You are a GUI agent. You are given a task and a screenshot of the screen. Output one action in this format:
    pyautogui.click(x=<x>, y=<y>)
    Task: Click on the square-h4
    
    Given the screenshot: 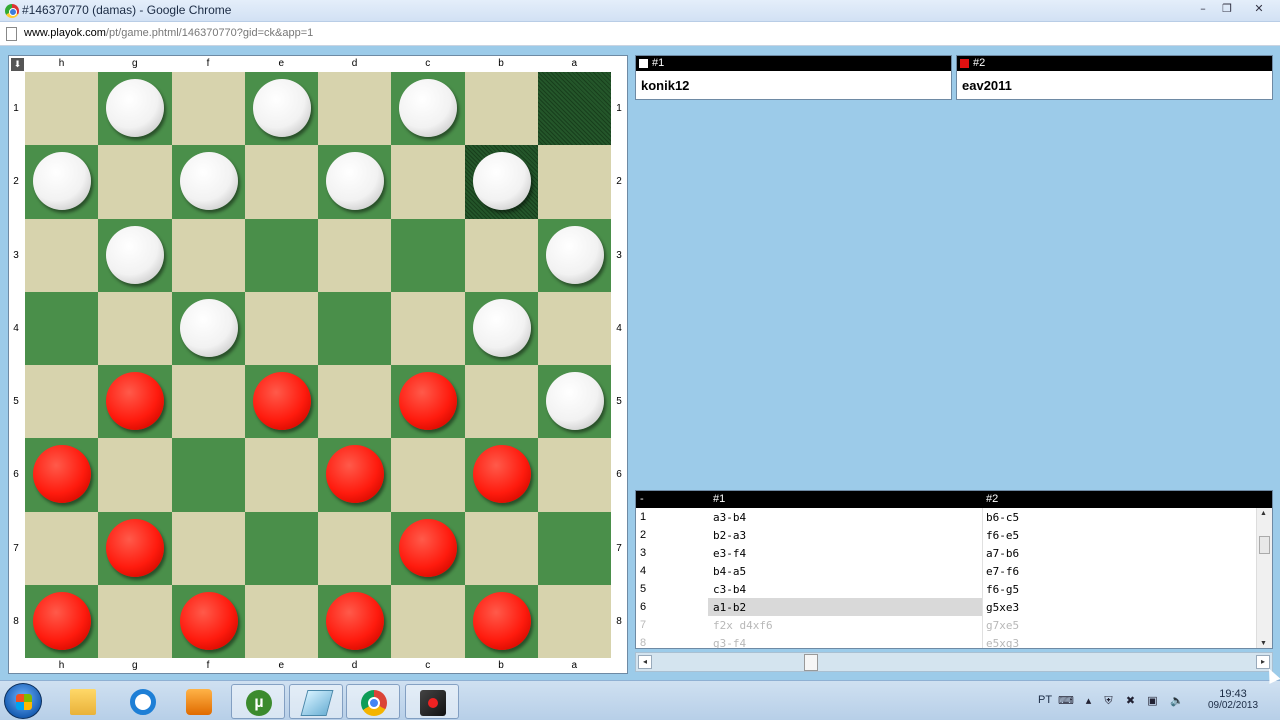 What is the action you would take?
    pyautogui.click(x=62, y=328)
    